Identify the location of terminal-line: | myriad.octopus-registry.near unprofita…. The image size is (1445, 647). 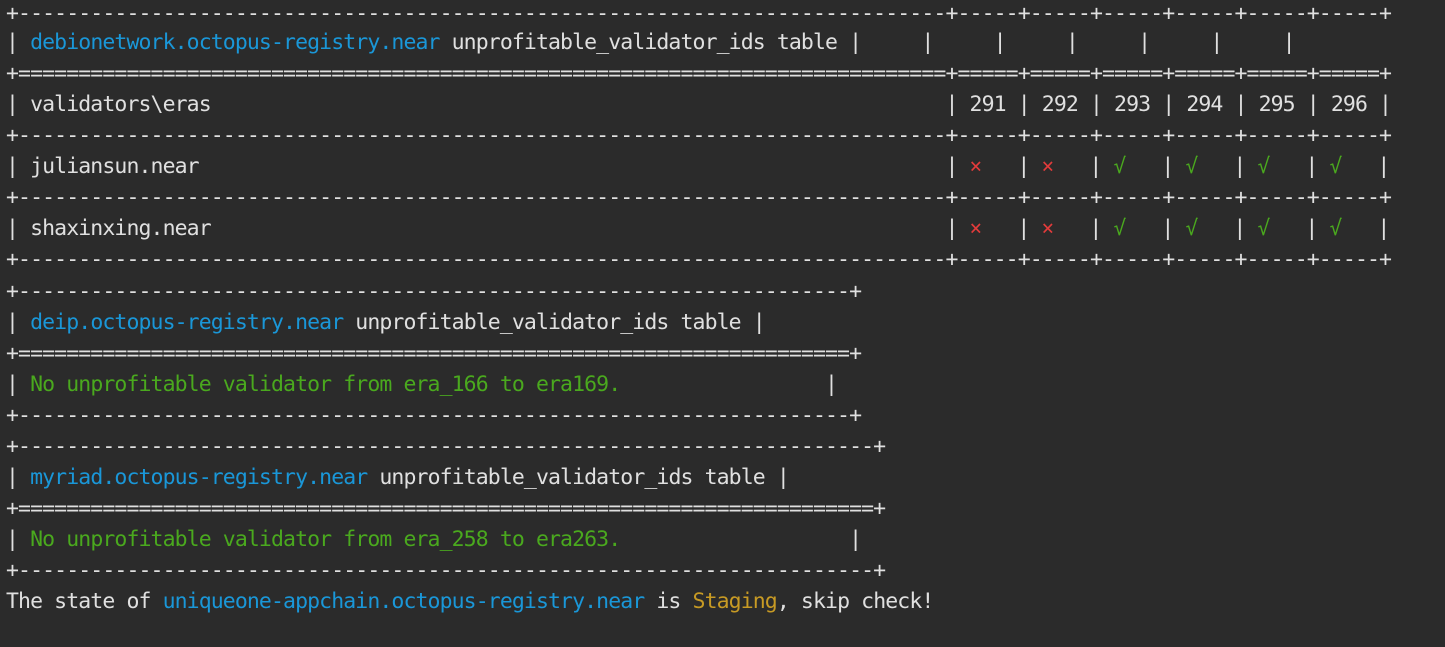
(398, 477).